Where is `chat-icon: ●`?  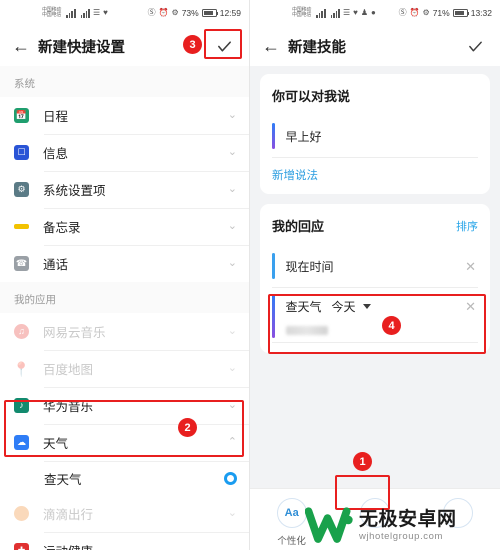 chat-icon: ● is located at coordinates (373, 12).